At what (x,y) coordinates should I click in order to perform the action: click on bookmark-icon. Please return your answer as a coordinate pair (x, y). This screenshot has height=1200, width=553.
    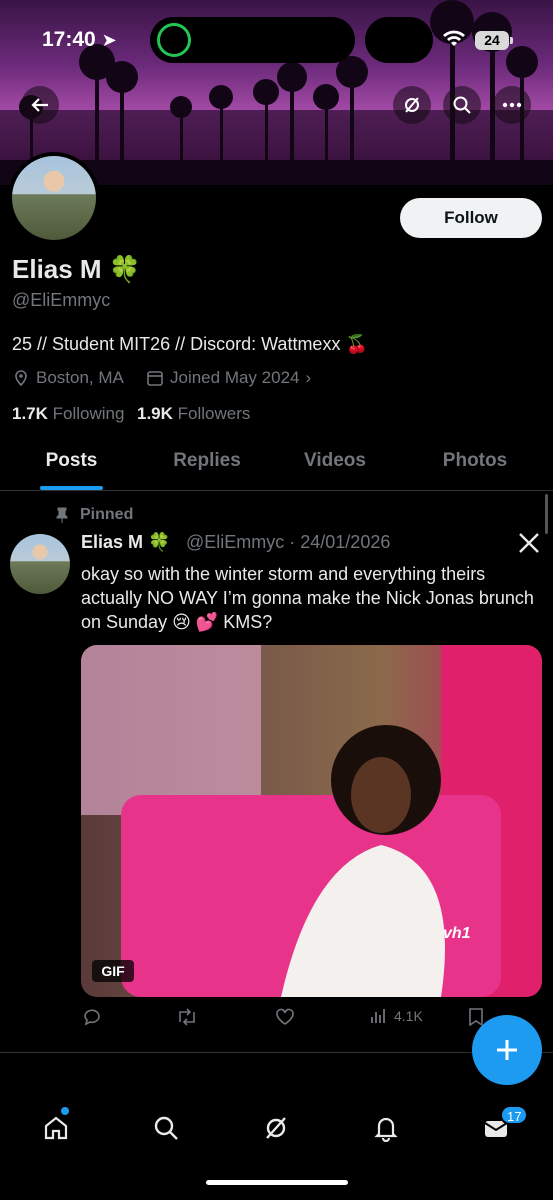
    Looking at the image, I should click on (476, 1017).